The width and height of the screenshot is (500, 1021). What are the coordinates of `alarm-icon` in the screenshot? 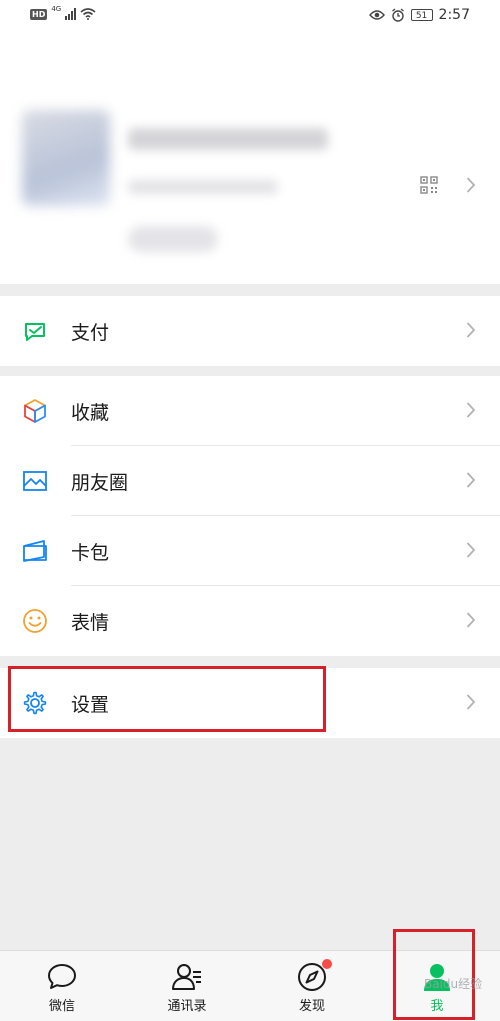 It's located at (397, 15).